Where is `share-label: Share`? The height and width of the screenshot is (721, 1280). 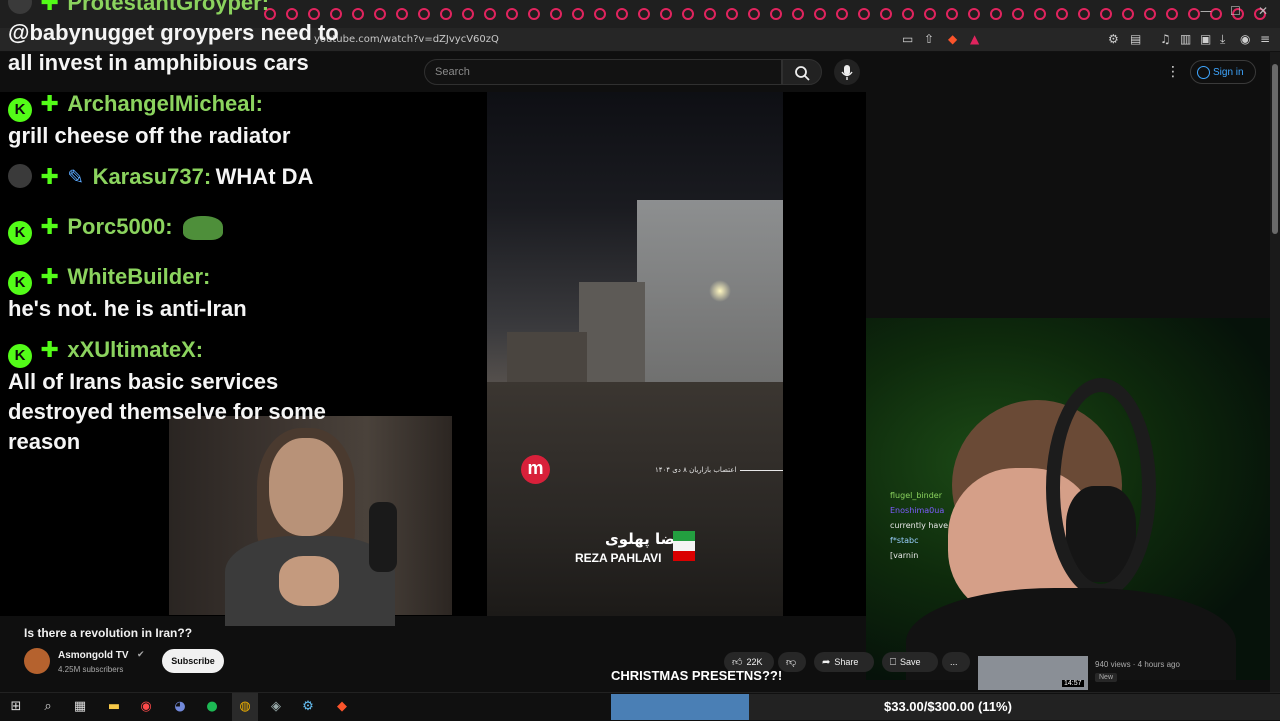
share-label: Share is located at coordinates (846, 662).